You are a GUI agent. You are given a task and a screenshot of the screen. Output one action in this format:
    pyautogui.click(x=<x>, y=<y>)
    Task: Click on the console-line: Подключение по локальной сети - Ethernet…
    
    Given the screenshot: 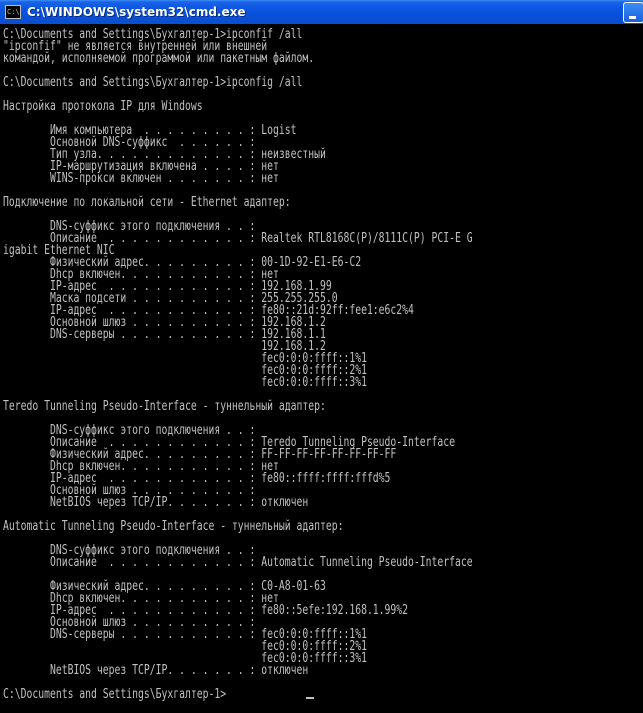 What is the action you would take?
    pyautogui.click(x=147, y=202)
    